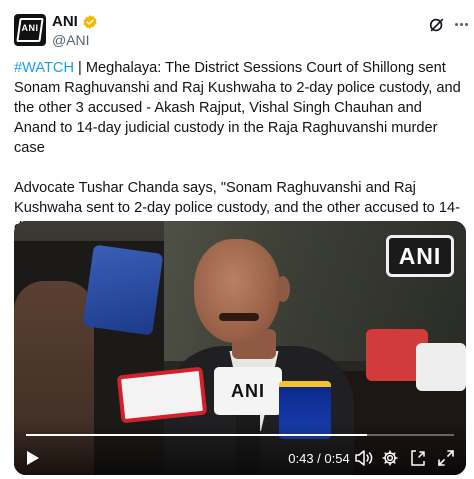 The width and height of the screenshot is (474, 479). I want to click on video-frame-speaker-mustache, so click(239, 317).